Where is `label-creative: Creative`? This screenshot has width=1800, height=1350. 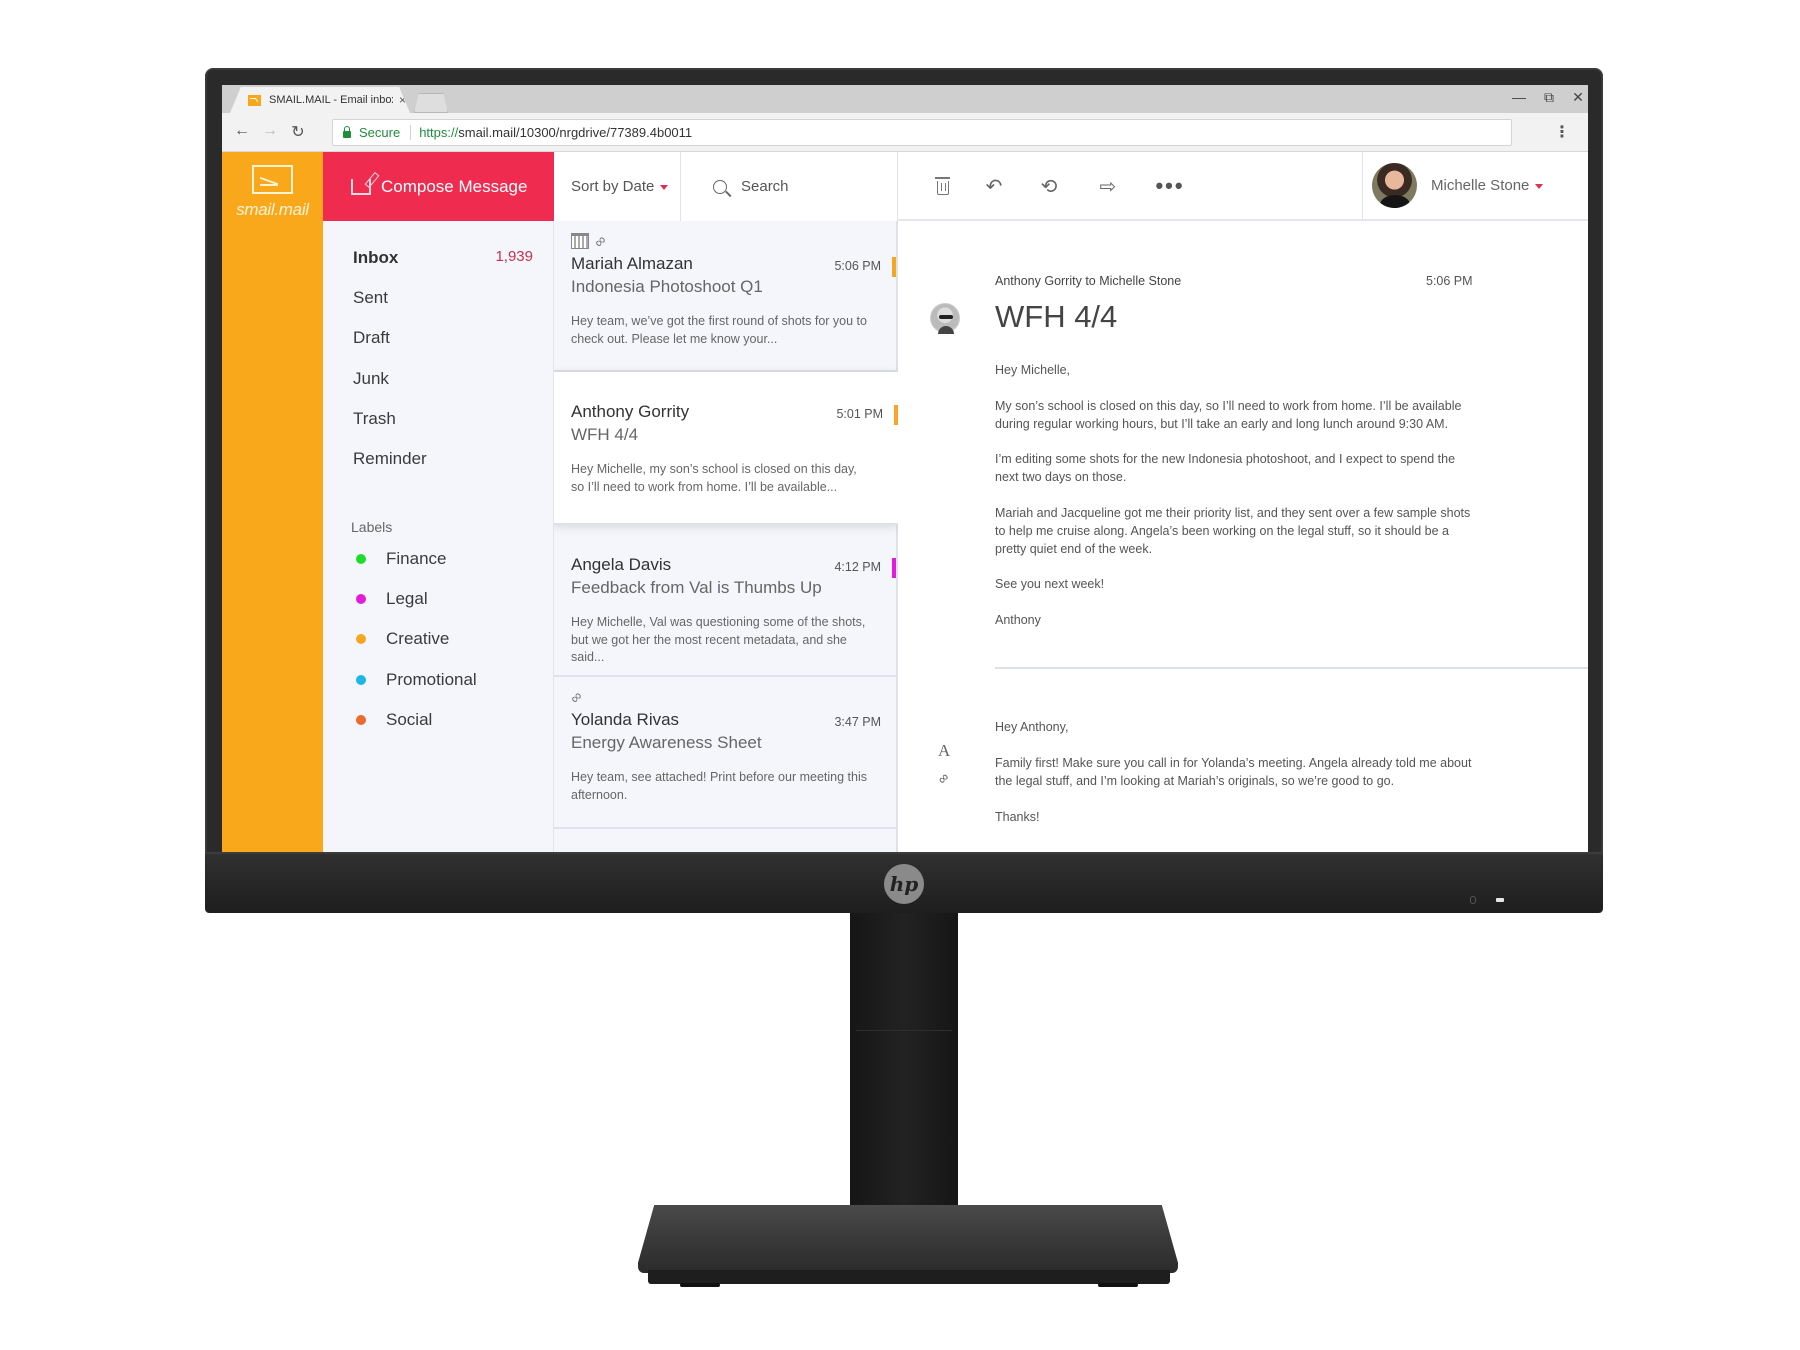
label-creative: Creative is located at coordinates (402, 639).